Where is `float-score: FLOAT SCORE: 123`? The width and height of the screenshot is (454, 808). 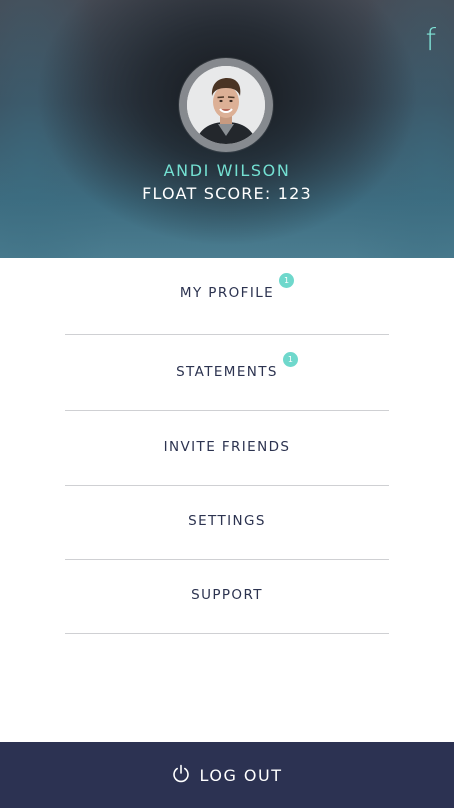
float-score: FLOAT SCORE: 123 is located at coordinates (227, 193).